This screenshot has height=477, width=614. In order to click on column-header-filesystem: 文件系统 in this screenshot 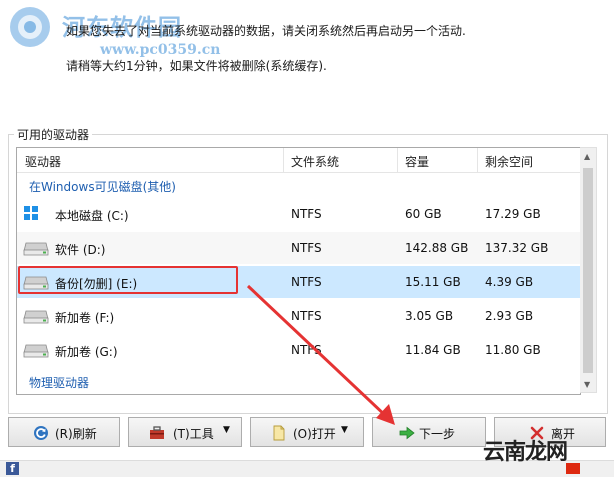, I will do `click(315, 161)`.